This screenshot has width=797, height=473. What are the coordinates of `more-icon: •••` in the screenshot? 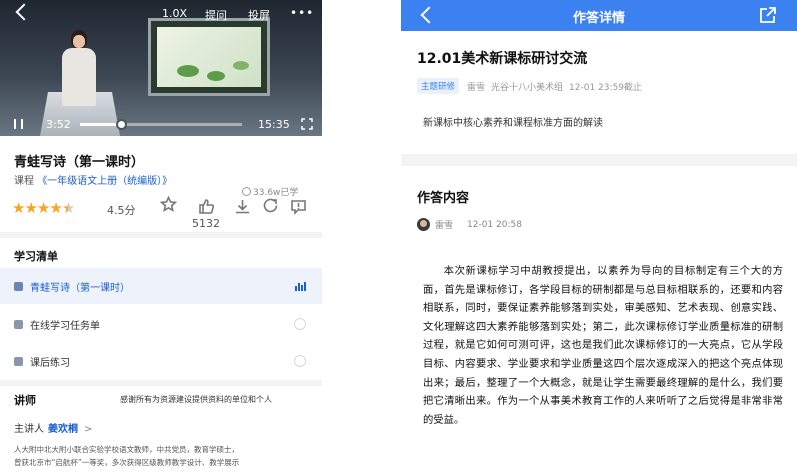 It's located at (302, 13).